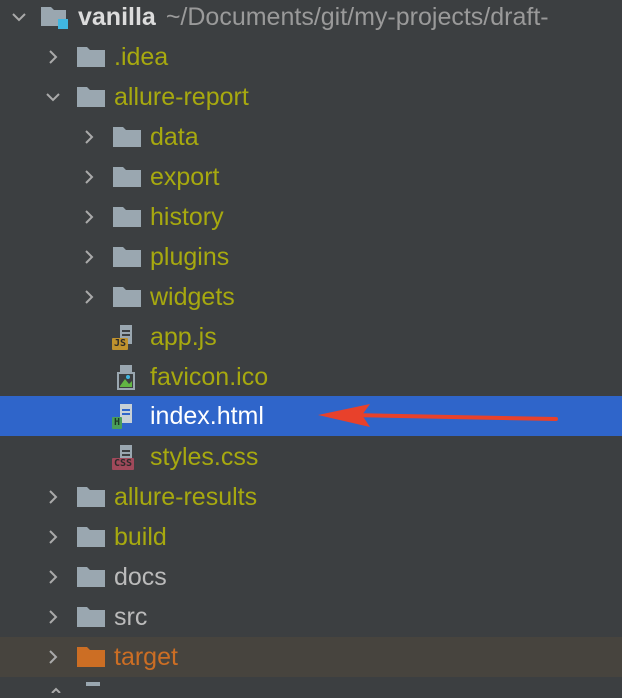 This screenshot has width=622, height=698. Describe the element at coordinates (192, 297) in the screenshot. I see `tree-item-label: widgets` at that location.